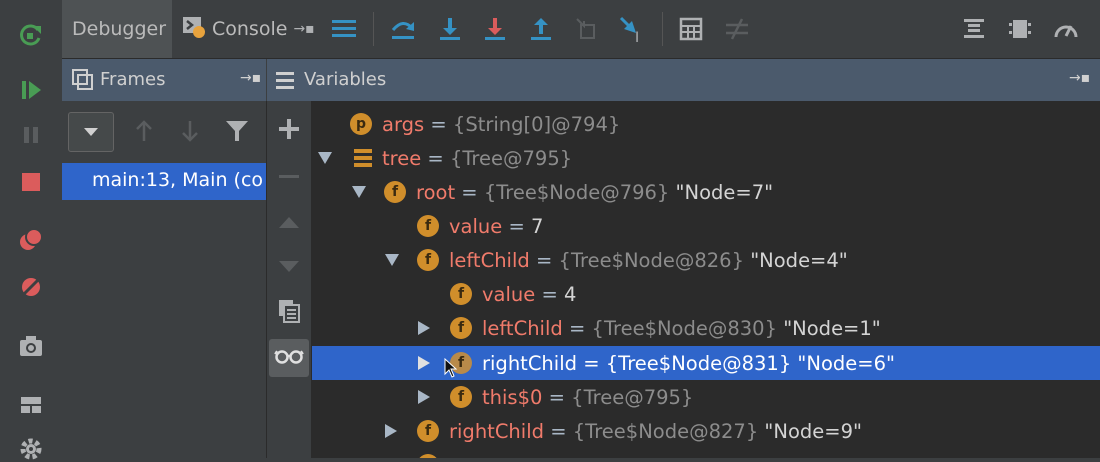 Image resolution: width=1100 pixels, height=462 pixels. I want to click on variable-row: tree = {Tree@795}, so click(706, 158).